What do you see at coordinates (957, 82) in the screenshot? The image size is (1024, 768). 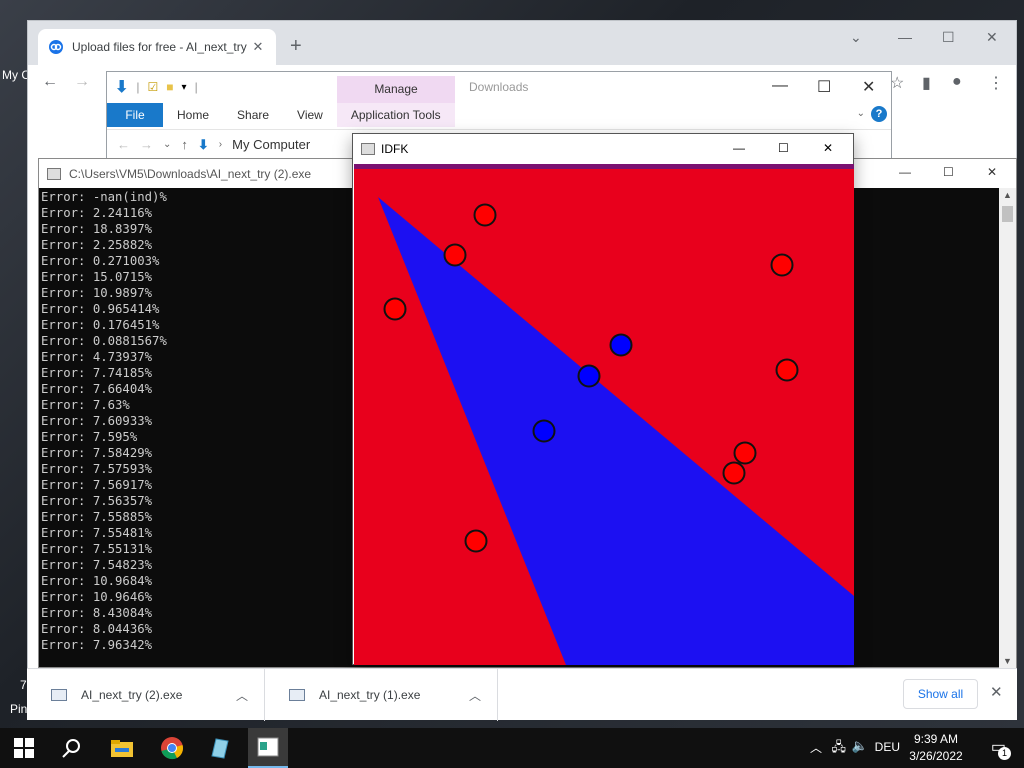 I see `profile-icon: ●` at bounding box center [957, 82].